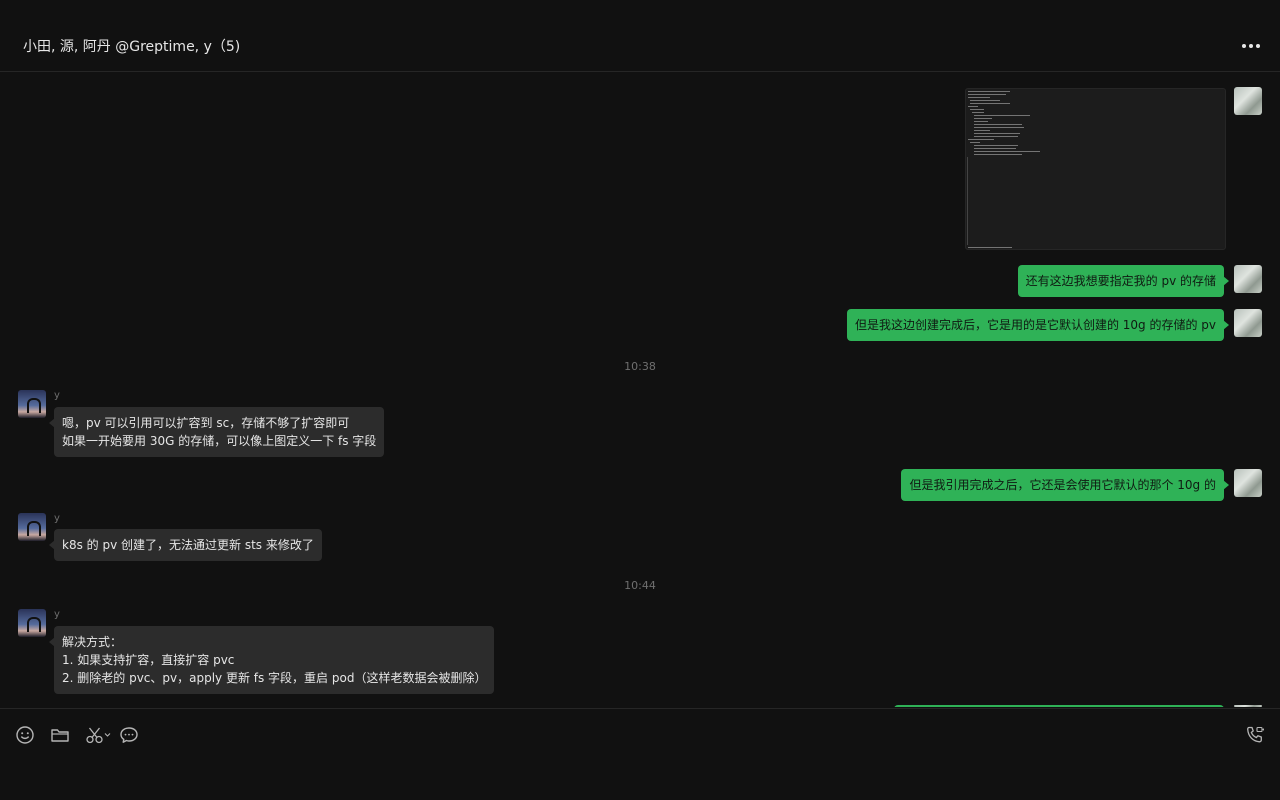 The height and width of the screenshot is (800, 1280). What do you see at coordinates (185, 545) in the screenshot?
I see `message-bubble-received: k8s 的 pv 创建了，无法通过更新 sts 来修改了` at bounding box center [185, 545].